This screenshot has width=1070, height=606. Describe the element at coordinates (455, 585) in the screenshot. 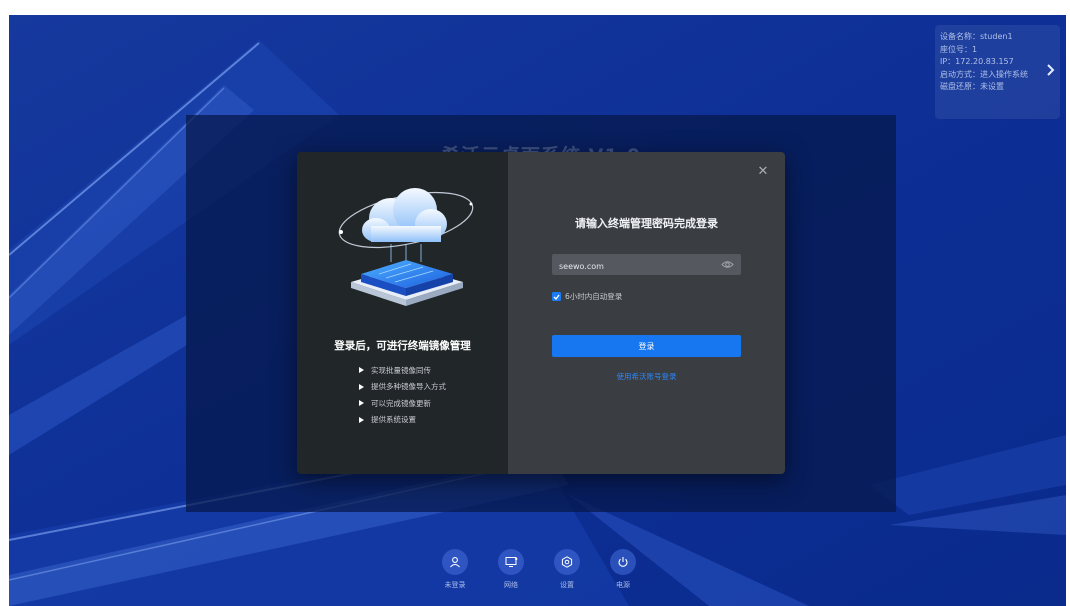

I see `dock-label: 未登录` at that location.